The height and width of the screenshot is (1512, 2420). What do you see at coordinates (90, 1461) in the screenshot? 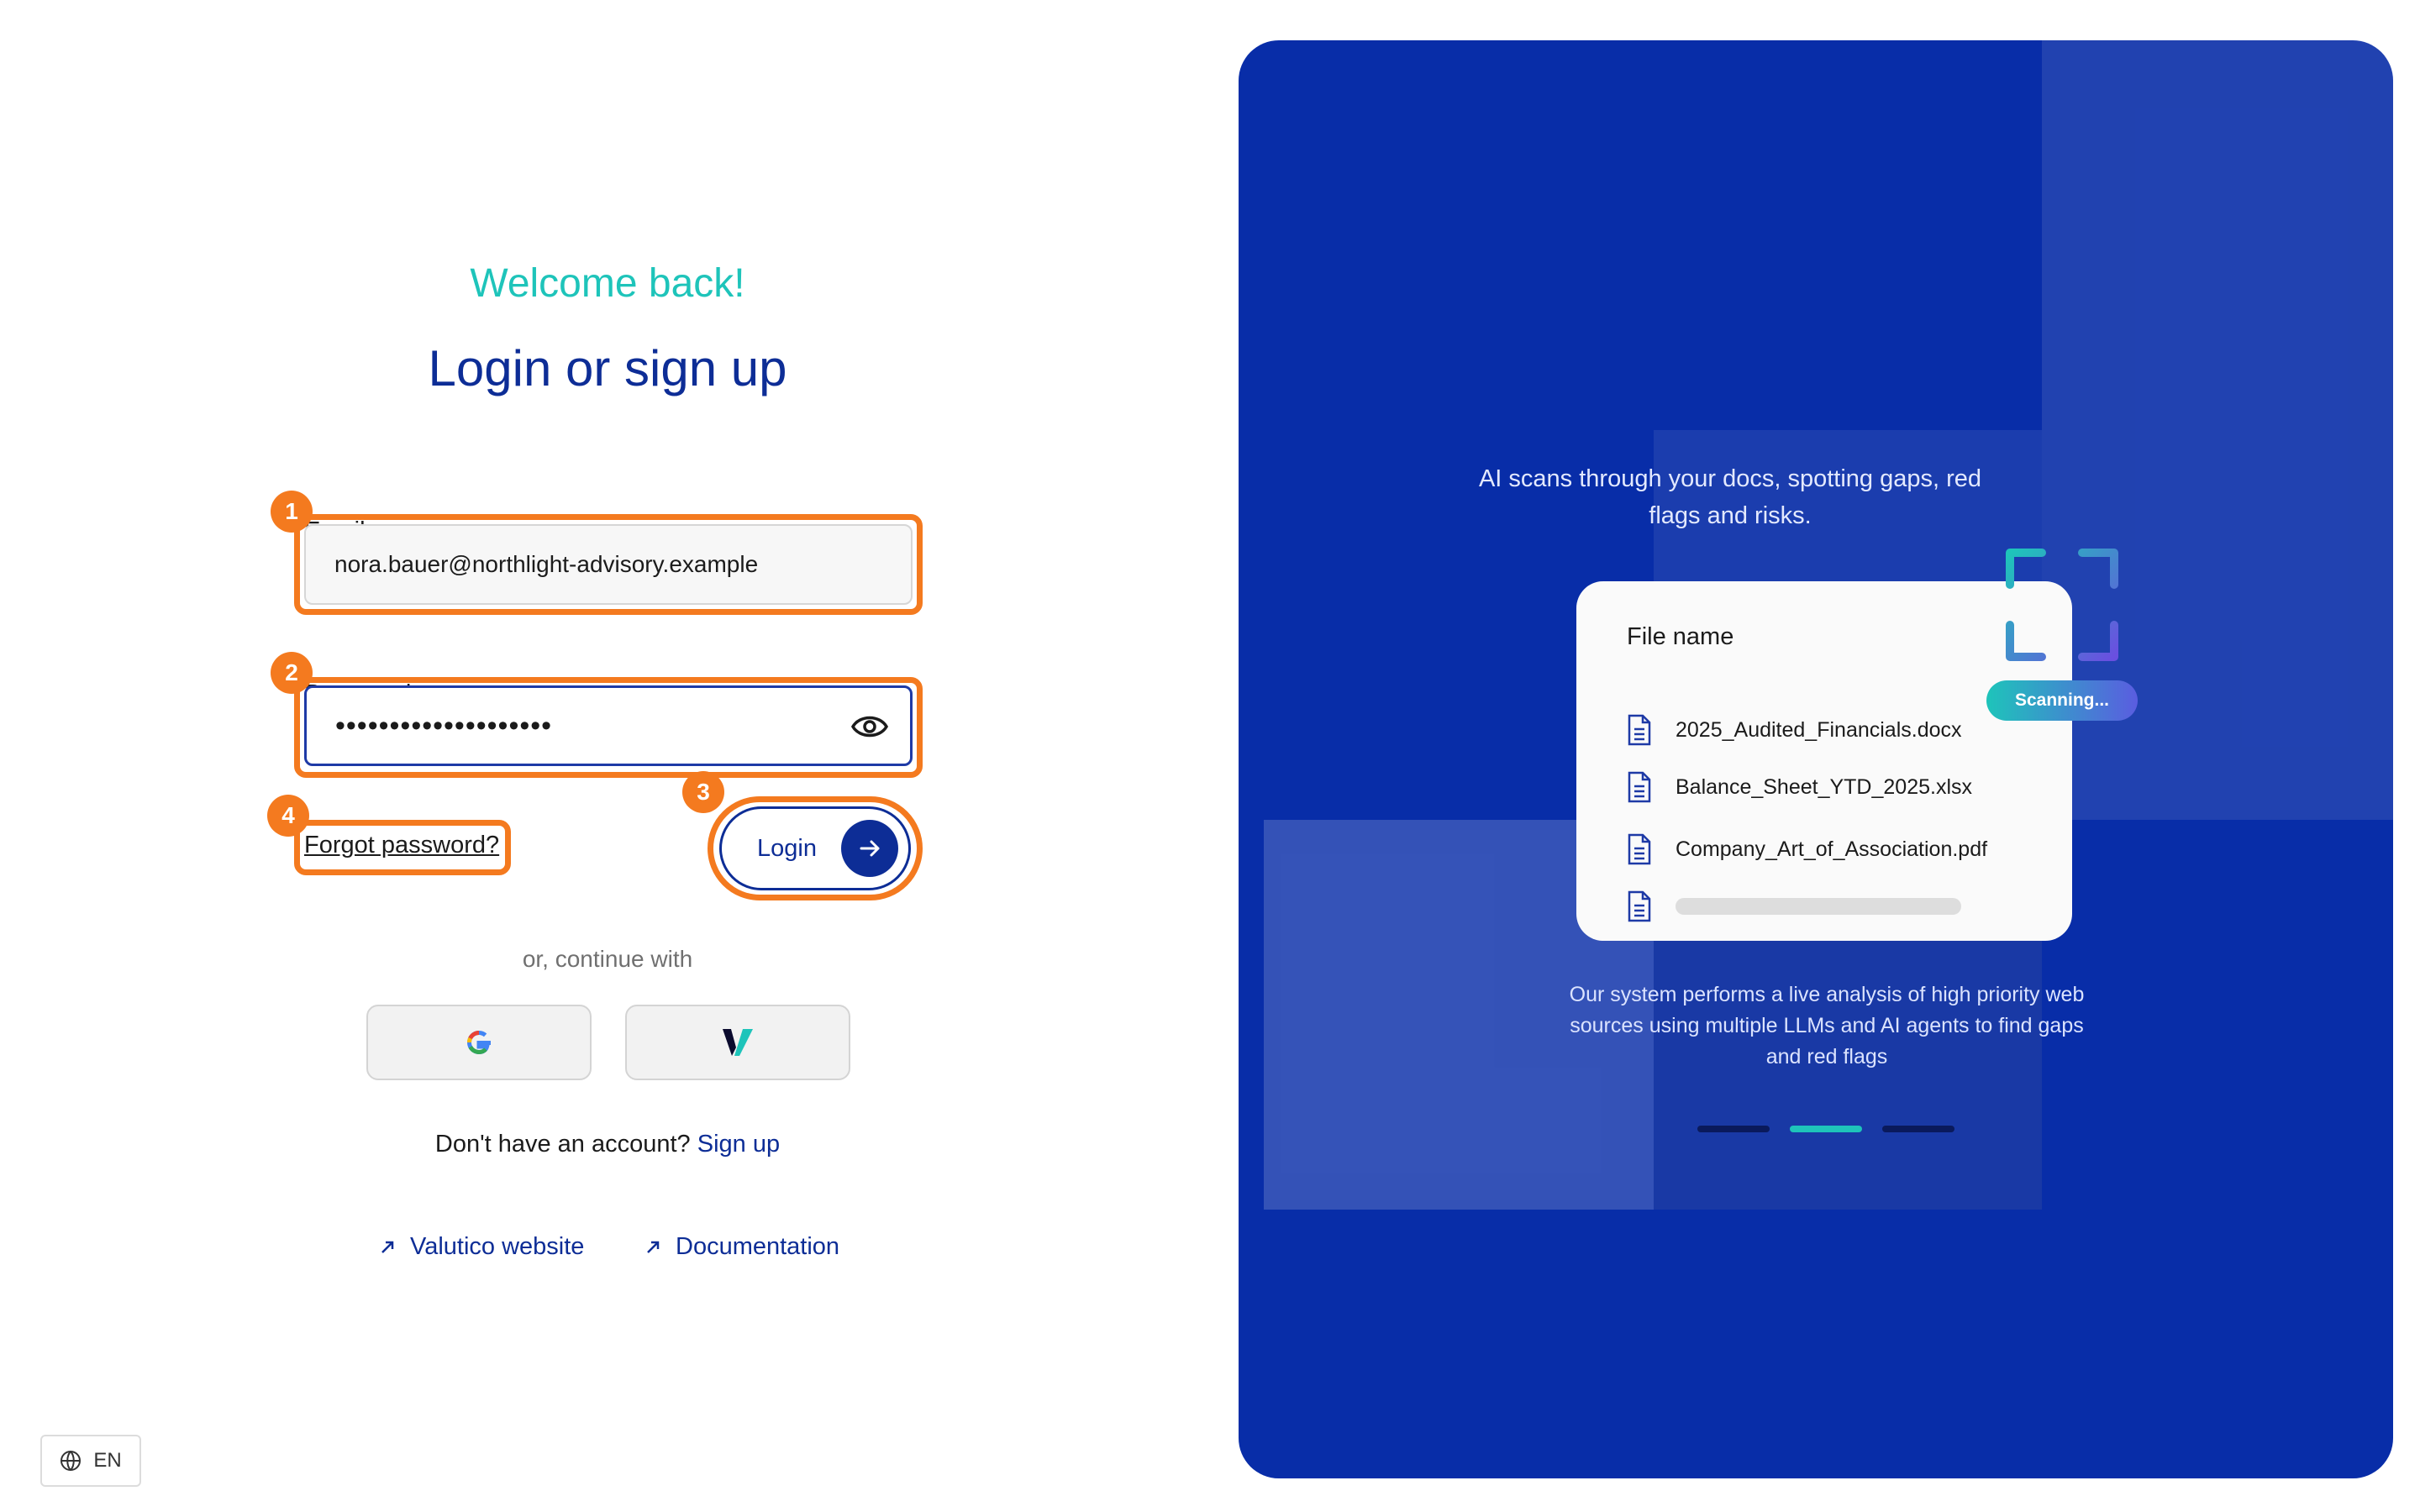
I see `language-selector: EN` at bounding box center [90, 1461].